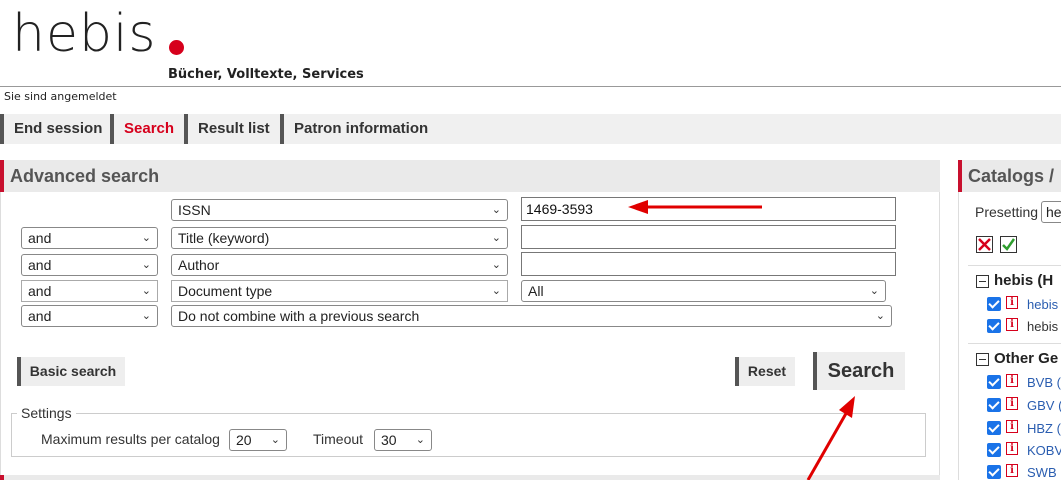 The width and height of the screenshot is (1061, 480). Describe the element at coordinates (741, 340) in the screenshot. I see `annotation-arrows` at that location.